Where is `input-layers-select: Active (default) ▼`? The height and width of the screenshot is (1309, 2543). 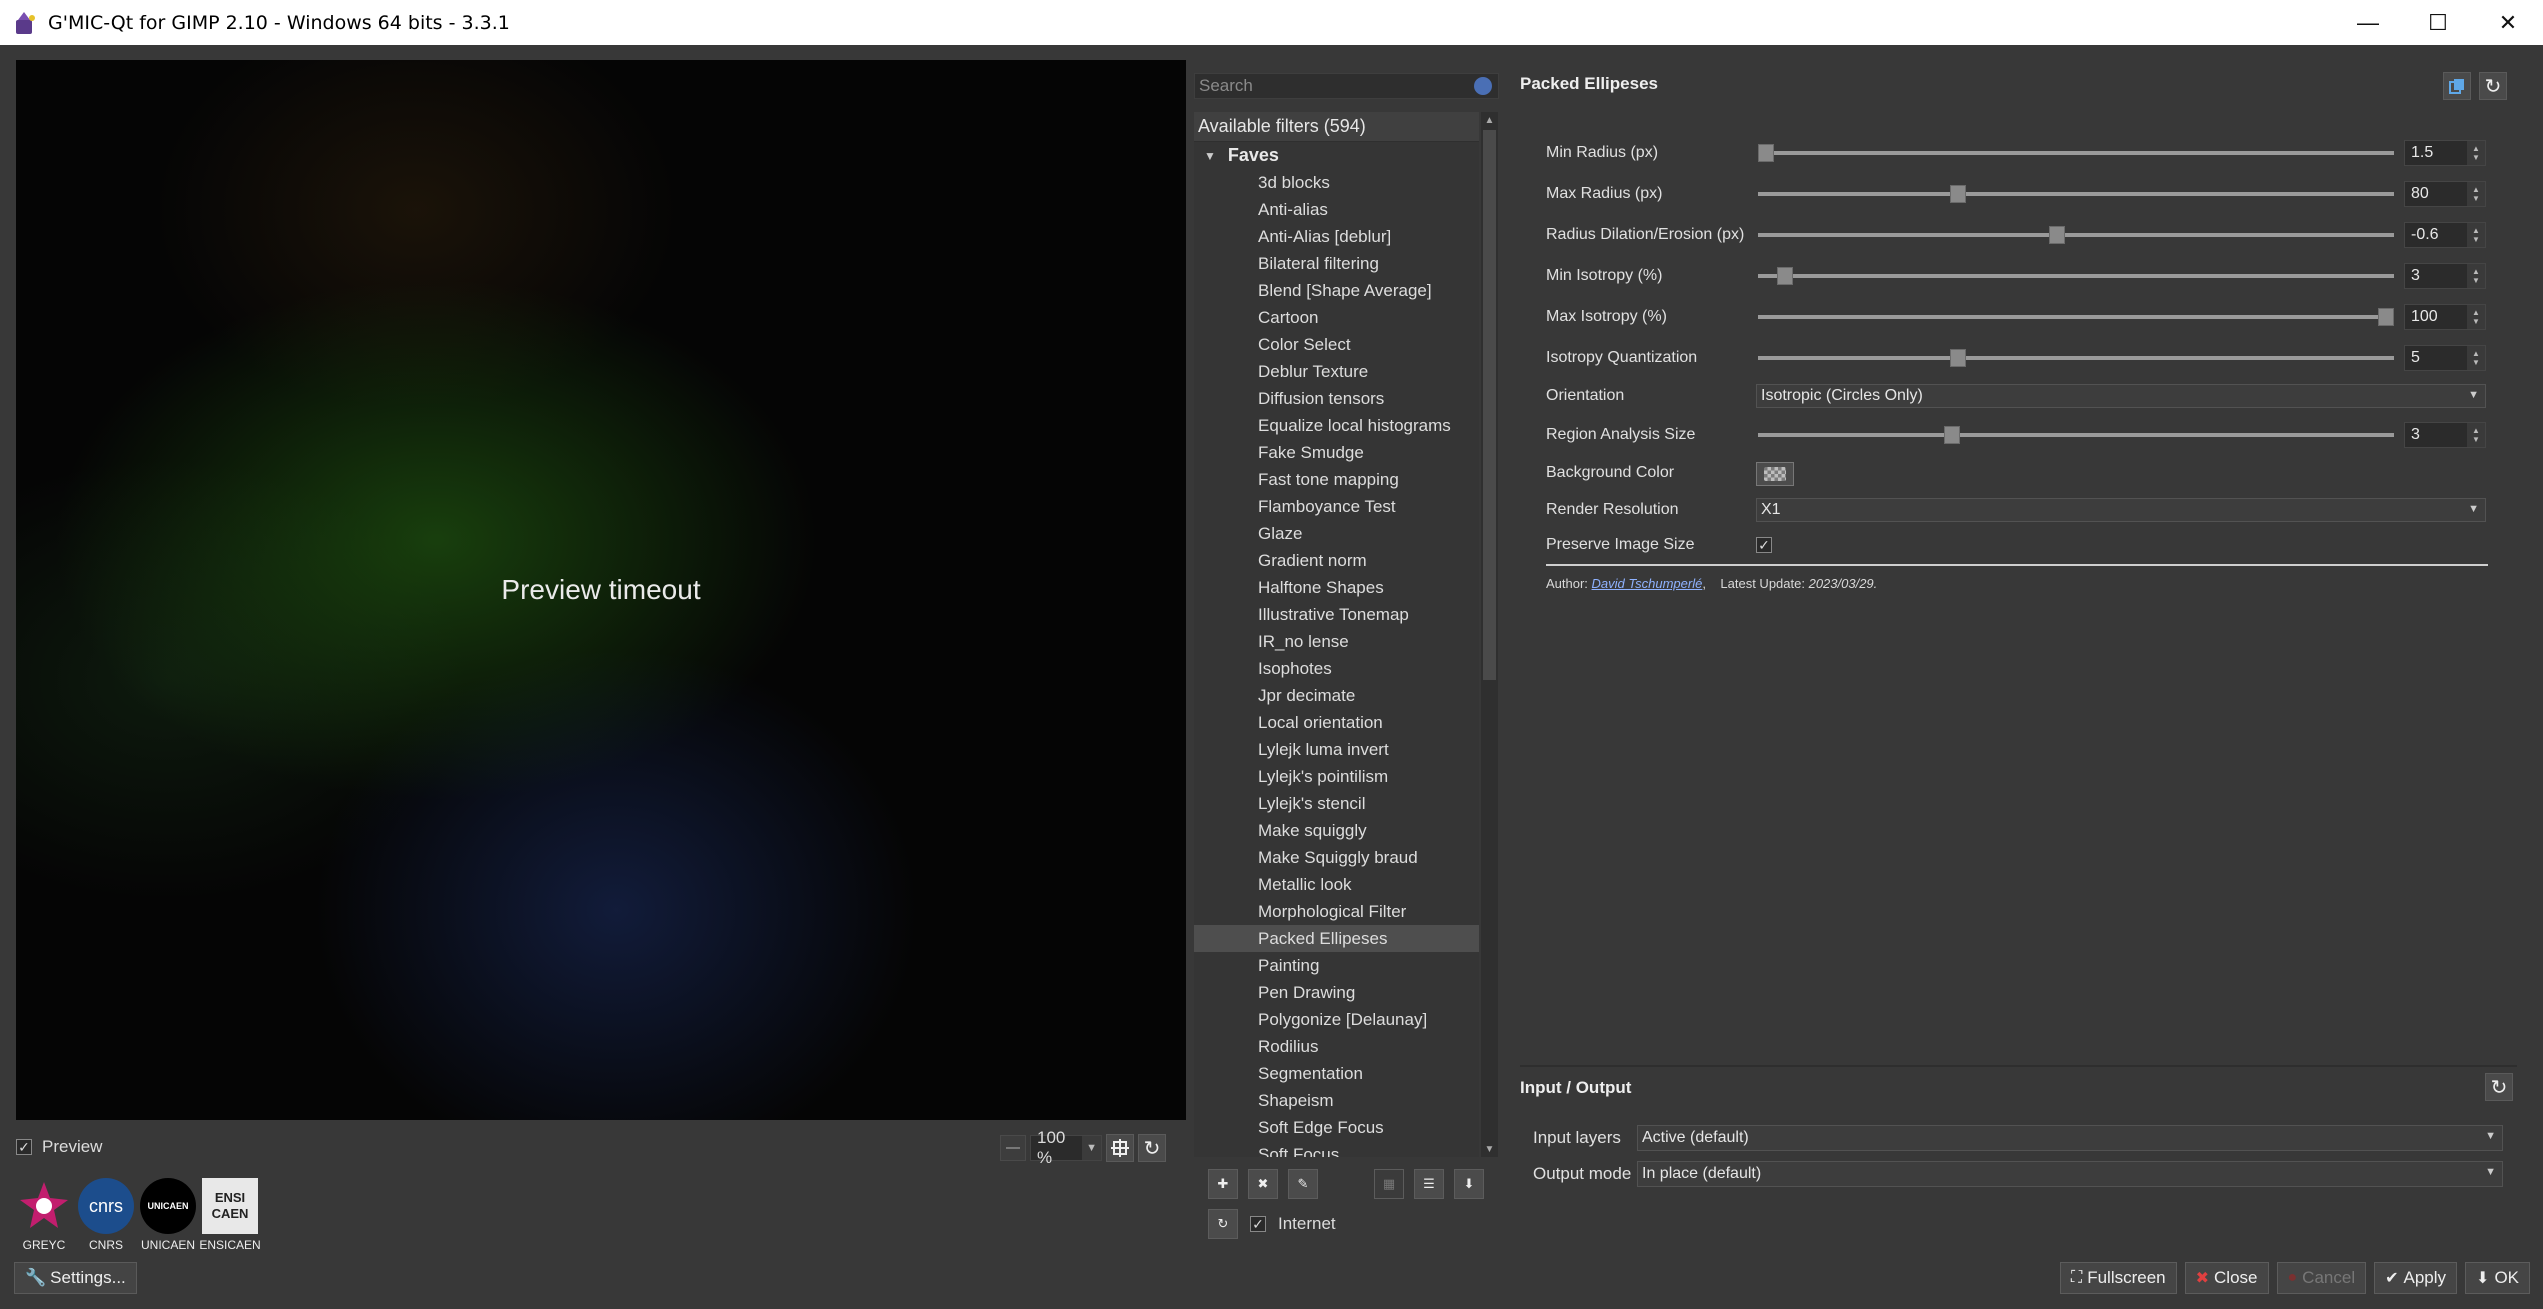
input-layers-select: Active (default) ▼ is located at coordinates (2070, 1138).